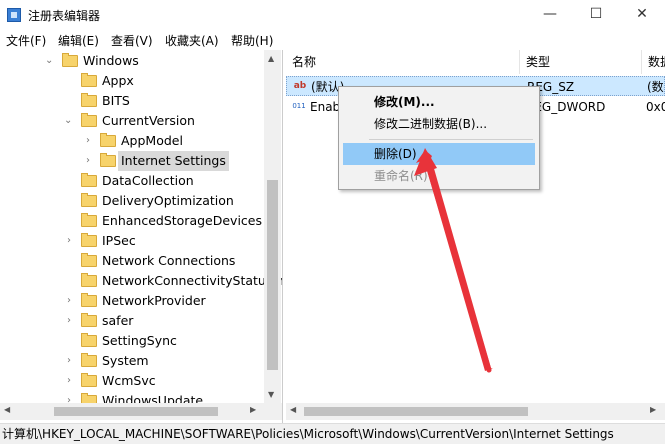 The height and width of the screenshot is (444, 665). Describe the element at coordinates (148, 180) in the screenshot. I see `tree-label: DataCollection` at that location.